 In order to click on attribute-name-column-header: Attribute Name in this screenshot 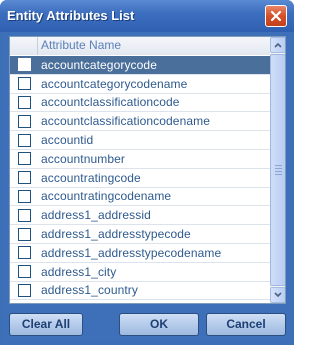, I will do `click(154, 46)`.